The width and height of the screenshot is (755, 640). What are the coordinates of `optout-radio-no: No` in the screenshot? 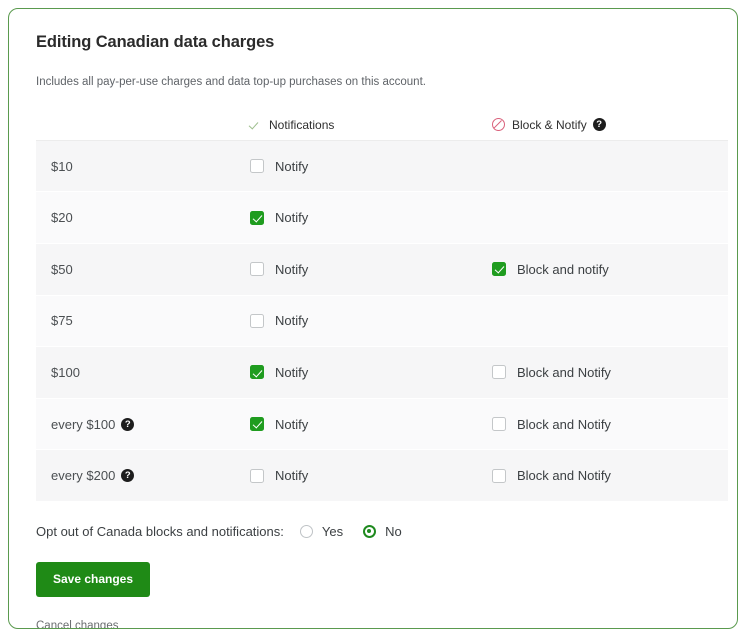 It's located at (382, 531).